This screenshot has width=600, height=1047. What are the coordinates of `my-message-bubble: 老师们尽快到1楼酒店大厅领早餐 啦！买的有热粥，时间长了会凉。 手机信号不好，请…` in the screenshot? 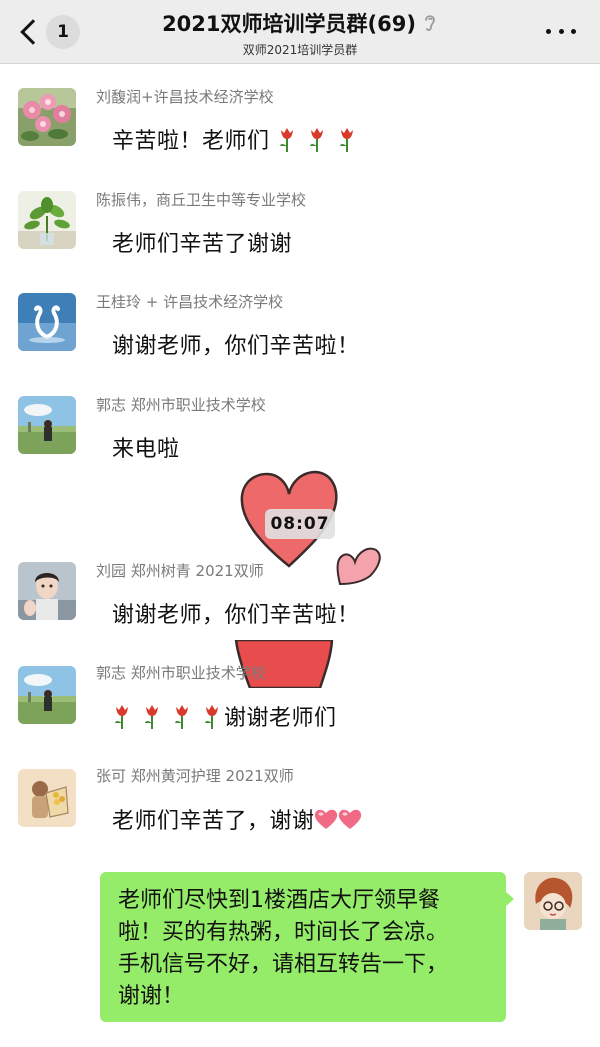 It's located at (303, 947).